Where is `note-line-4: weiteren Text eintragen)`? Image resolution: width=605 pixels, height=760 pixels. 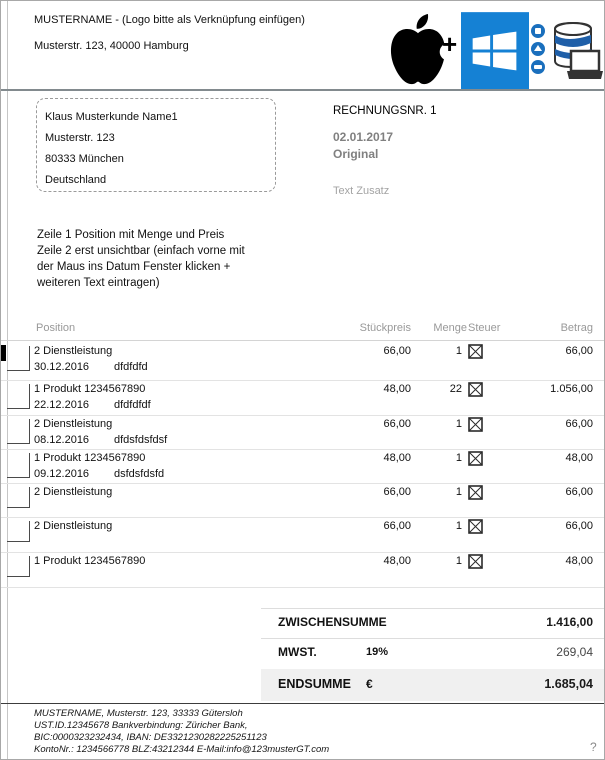
note-line-4: weiteren Text eintragen) is located at coordinates (98, 283).